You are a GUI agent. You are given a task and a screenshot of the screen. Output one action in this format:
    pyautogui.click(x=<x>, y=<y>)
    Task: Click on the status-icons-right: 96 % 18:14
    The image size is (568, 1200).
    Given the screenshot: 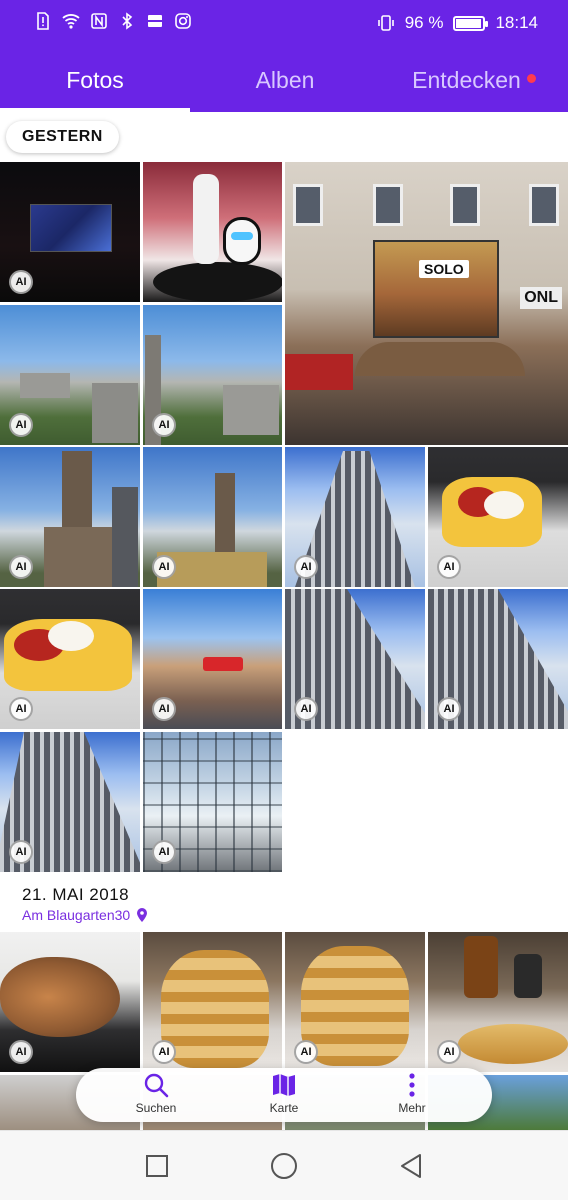 What is the action you would take?
    pyautogui.click(x=457, y=23)
    